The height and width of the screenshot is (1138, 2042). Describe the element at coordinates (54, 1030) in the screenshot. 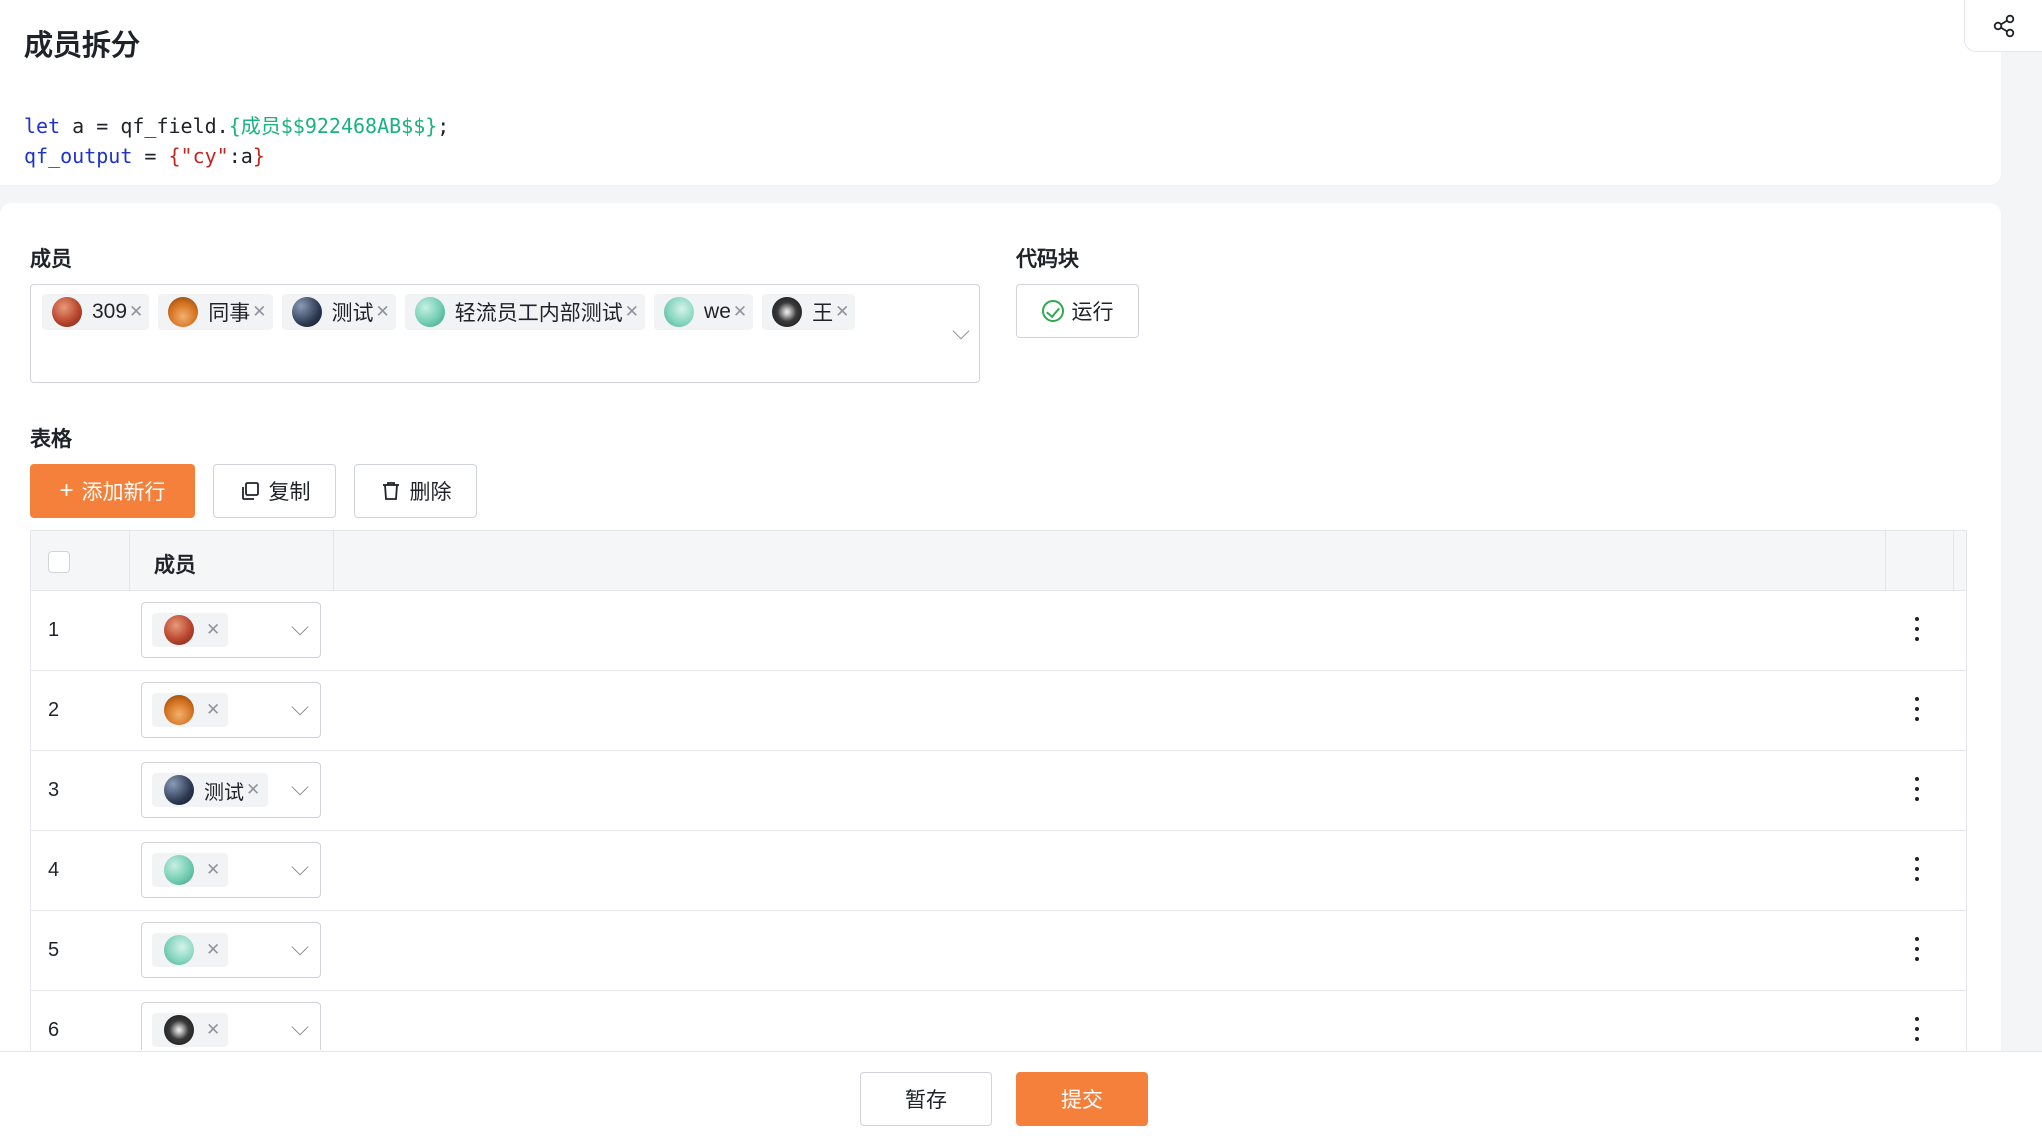

I see `row-number: 6` at that location.